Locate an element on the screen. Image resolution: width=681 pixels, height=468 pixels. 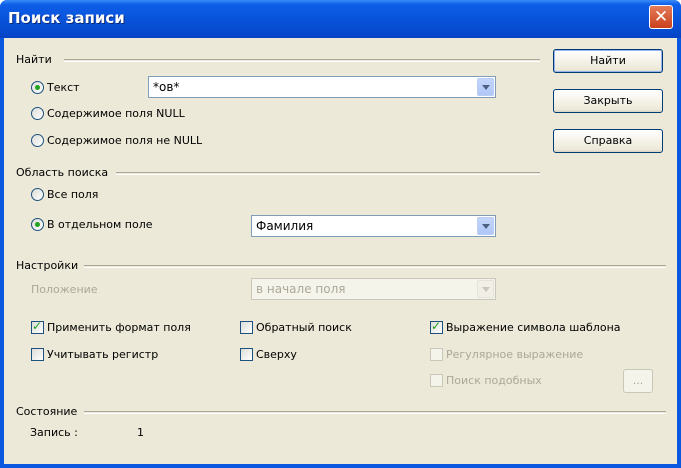
scope-section-divider is located at coordinates (328, 173).